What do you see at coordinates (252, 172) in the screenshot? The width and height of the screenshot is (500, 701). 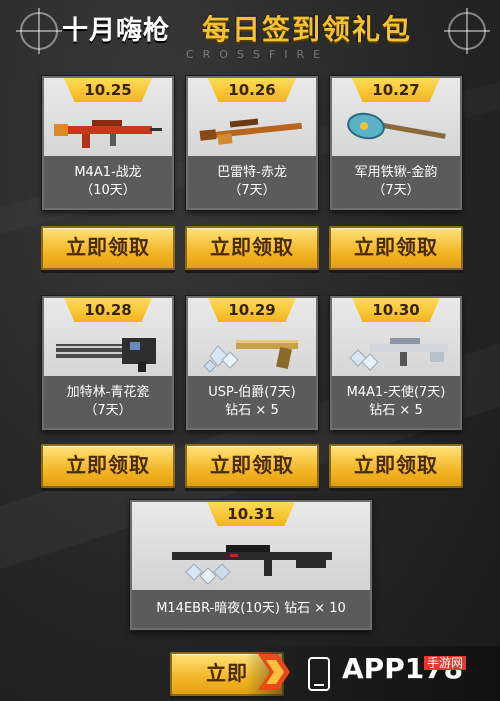 I see `reward-name: 巴雷特-赤龙` at bounding box center [252, 172].